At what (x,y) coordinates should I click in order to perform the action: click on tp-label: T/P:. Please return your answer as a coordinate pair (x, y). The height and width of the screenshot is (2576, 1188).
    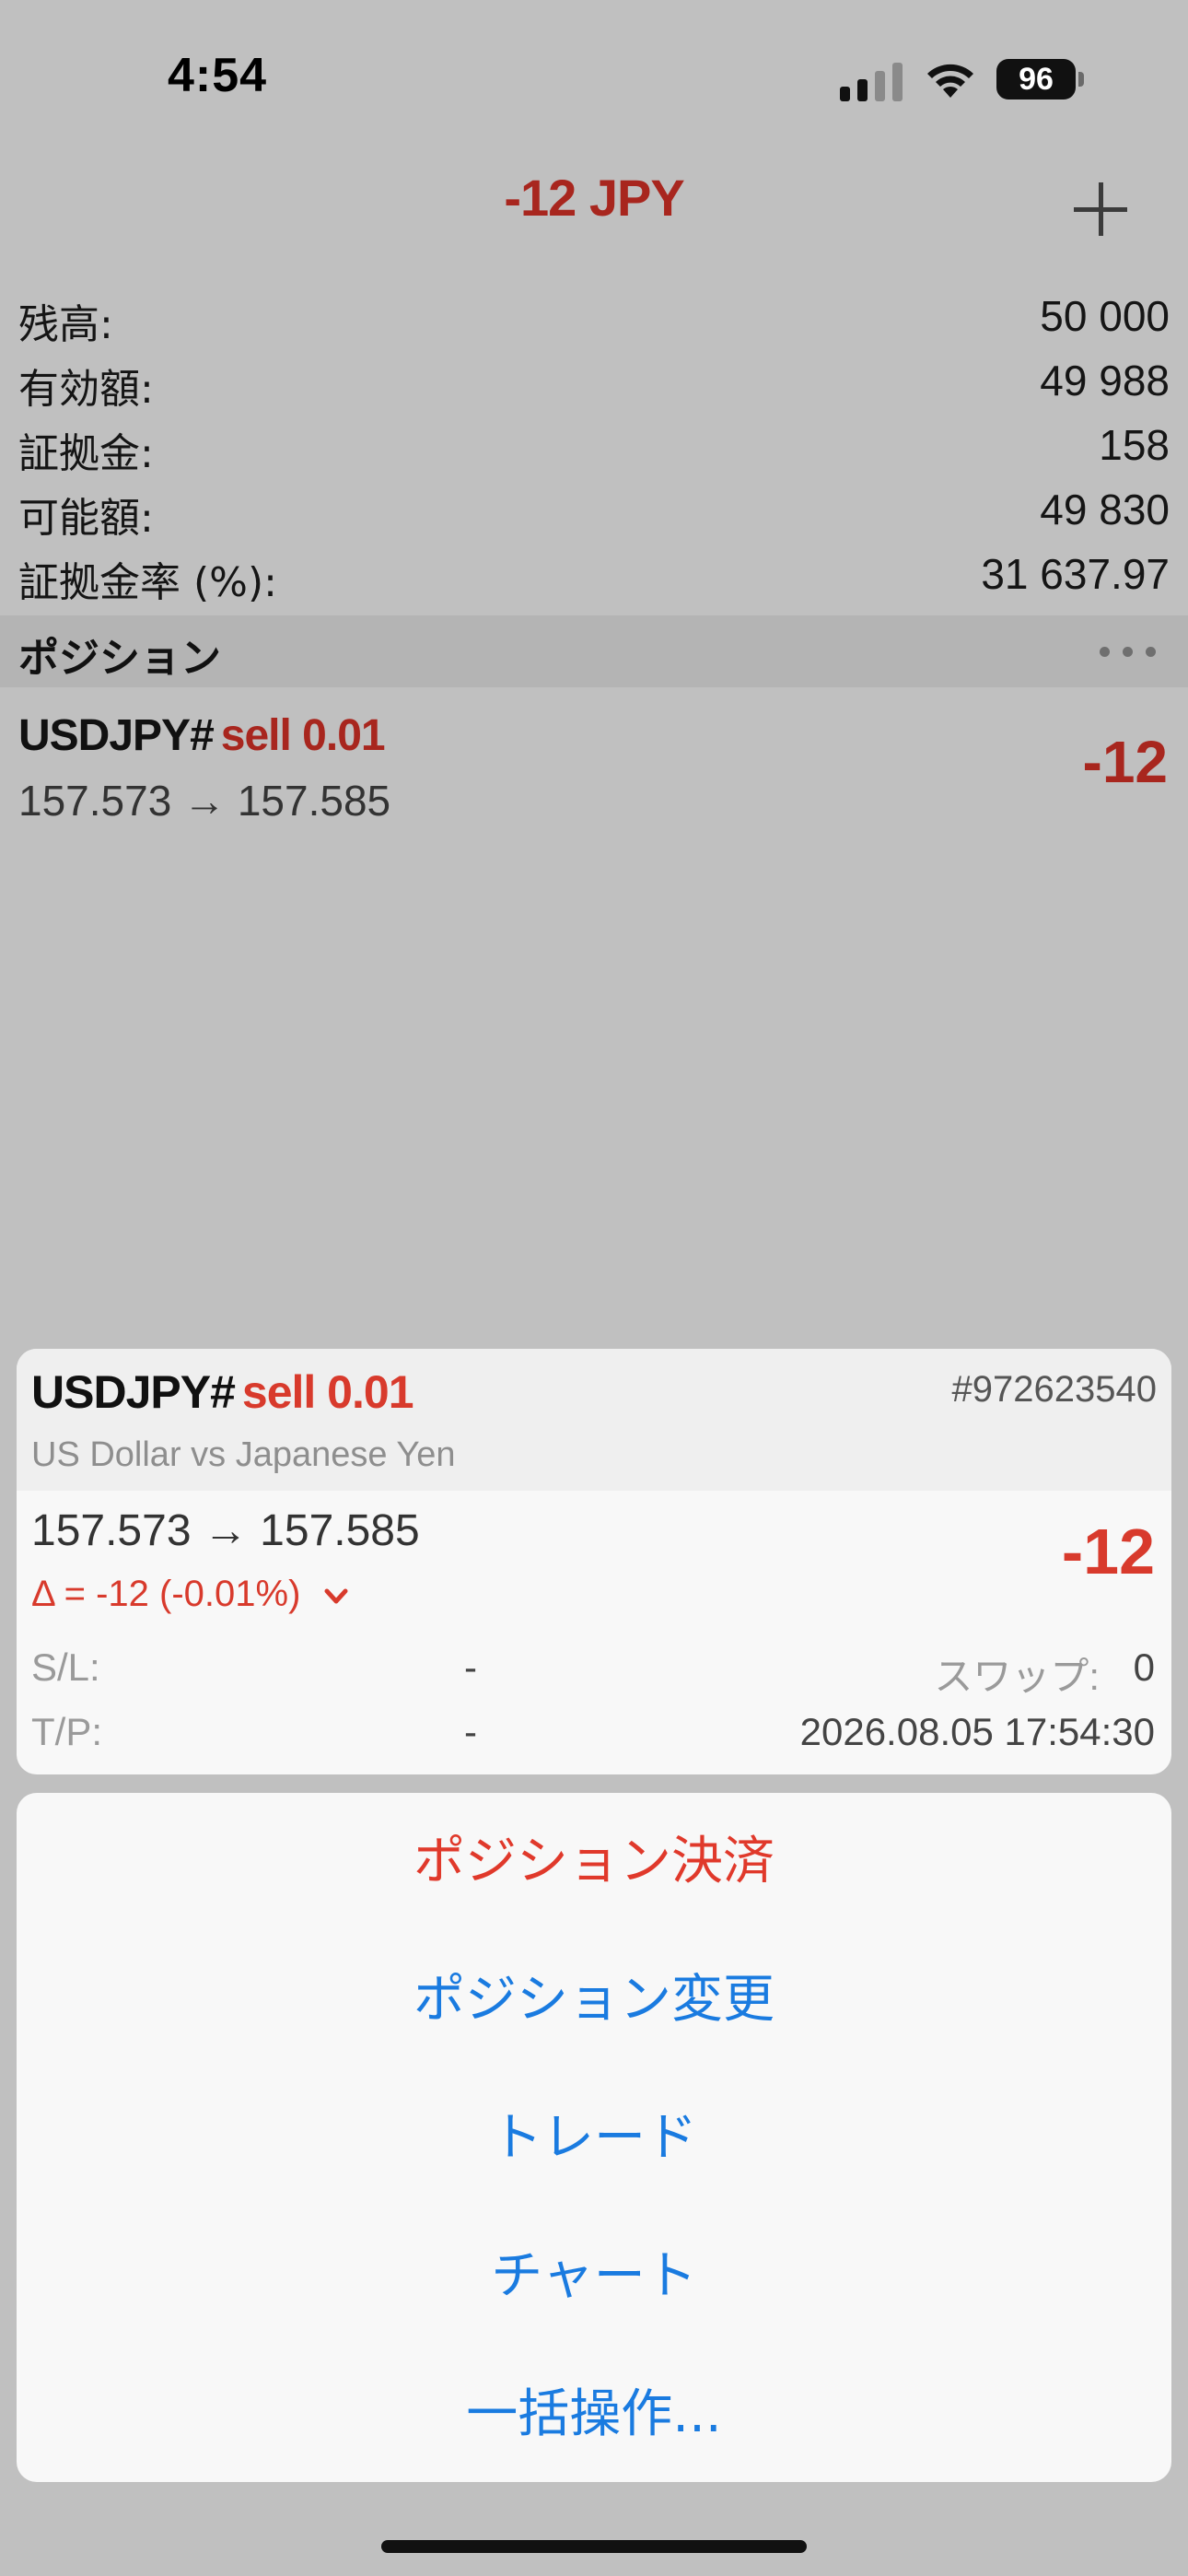
    Looking at the image, I should click on (67, 1732).